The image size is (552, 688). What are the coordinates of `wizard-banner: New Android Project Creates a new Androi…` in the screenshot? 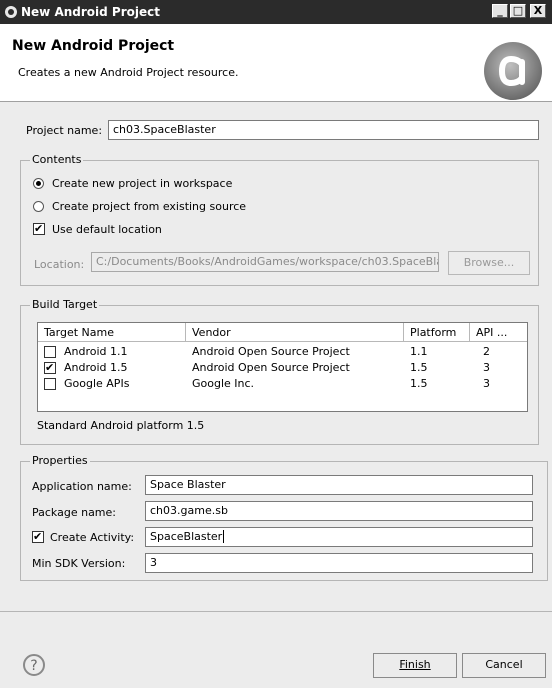 It's located at (276, 63).